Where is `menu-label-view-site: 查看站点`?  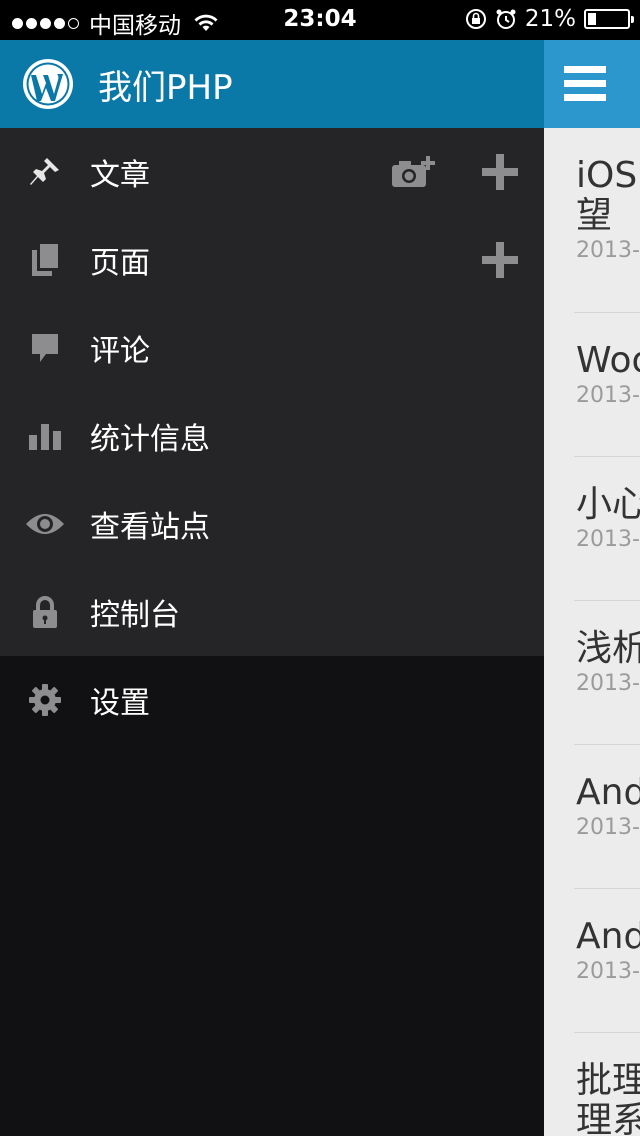
menu-label-view-site: 查看站点 is located at coordinates (150, 527).